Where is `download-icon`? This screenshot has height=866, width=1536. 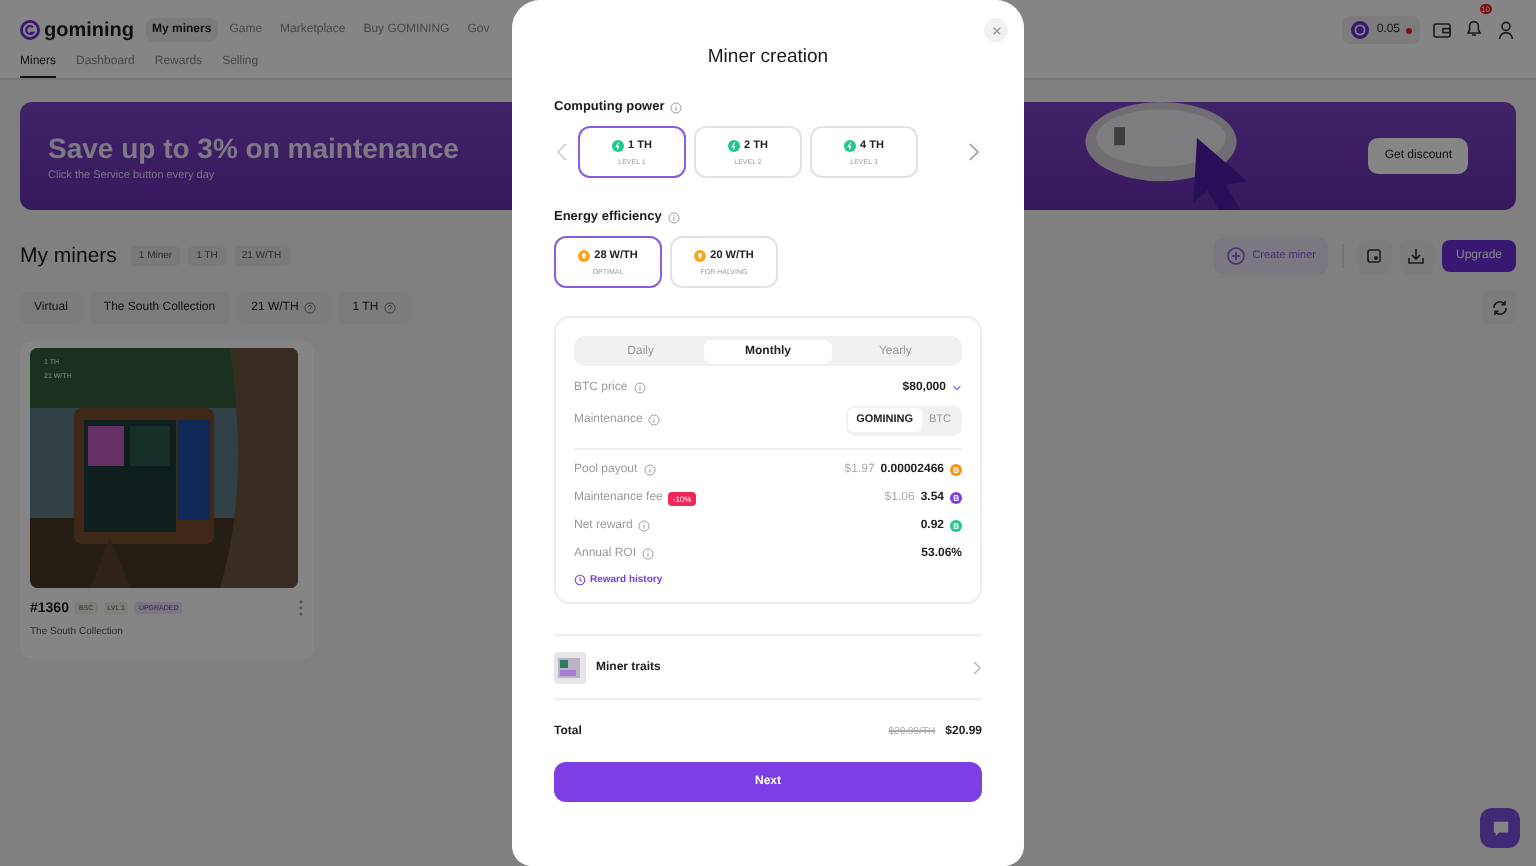
download-icon is located at coordinates (1416, 256).